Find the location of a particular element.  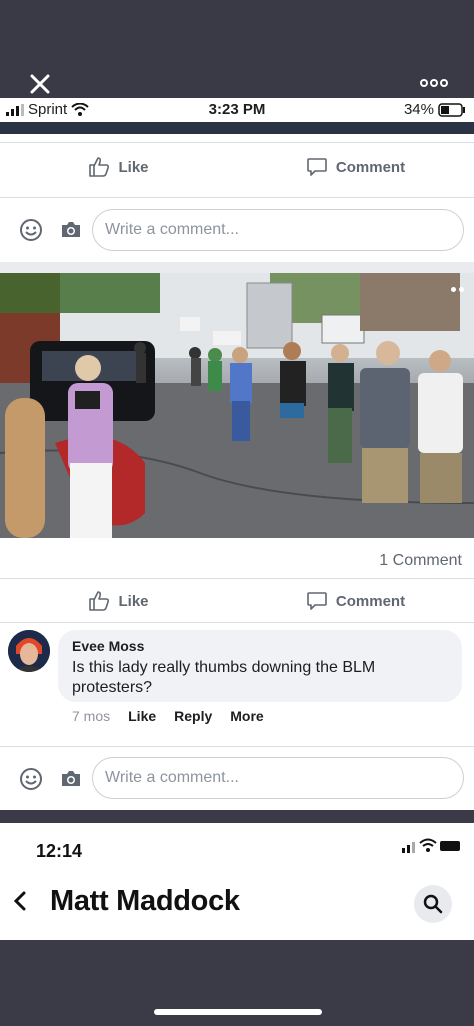

embedded-clock: 12:14 is located at coordinates (59, 851).